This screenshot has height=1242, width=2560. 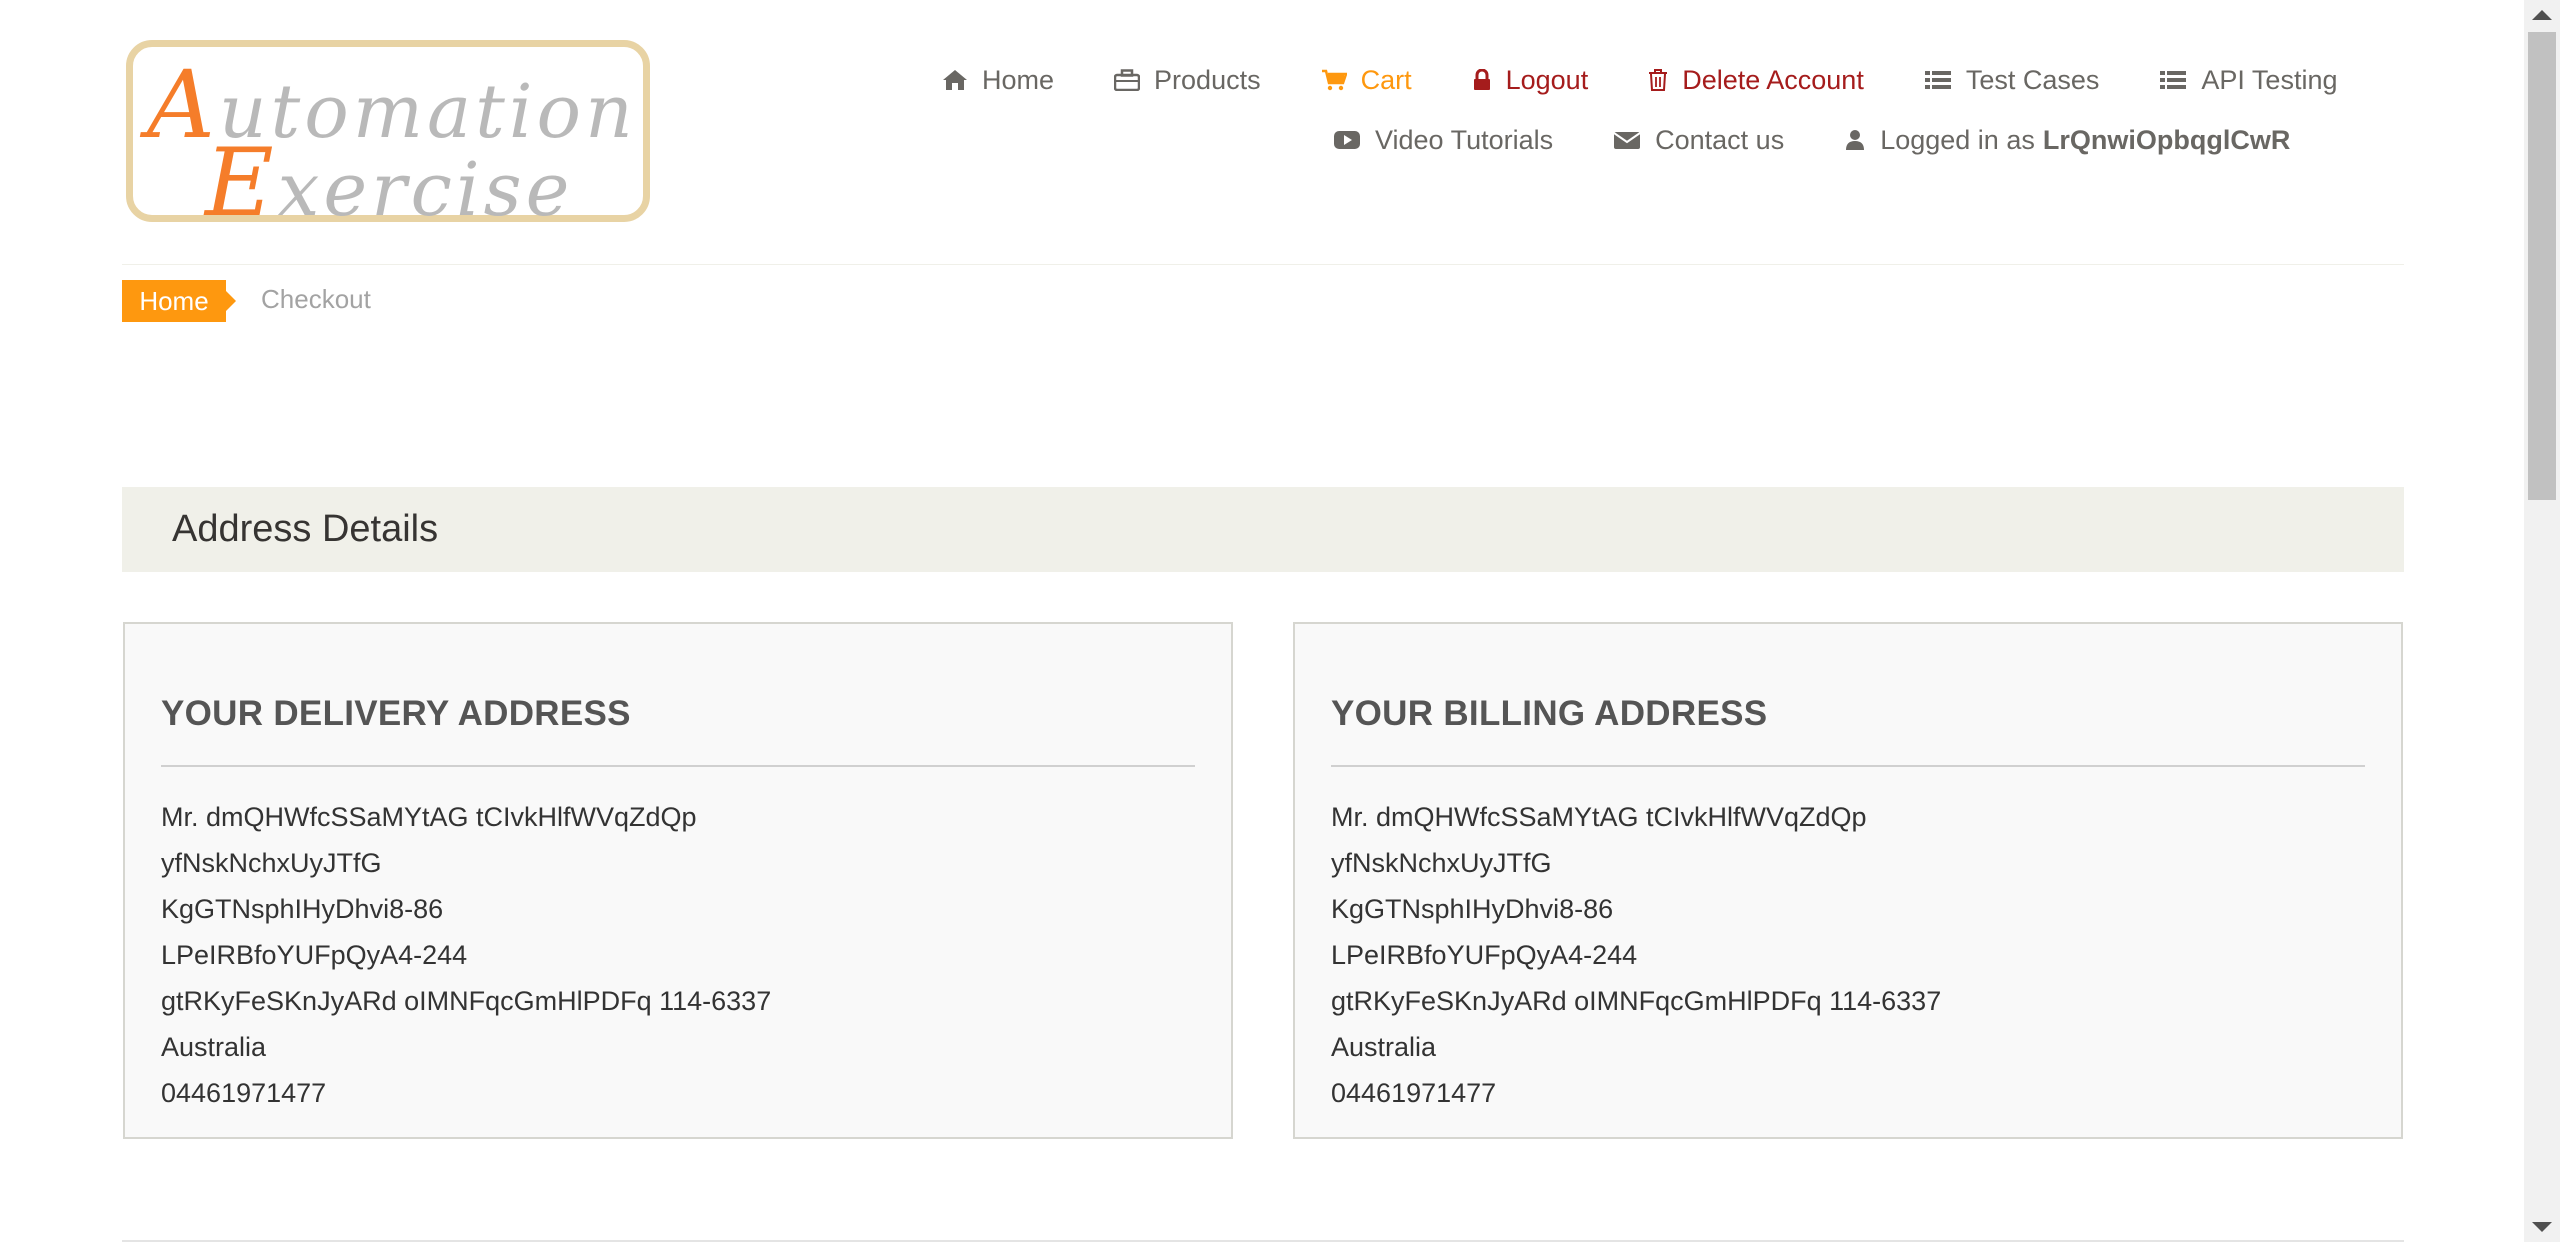 What do you see at coordinates (1549, 713) in the screenshot?
I see `billing-address-title: YOUR BILLING ADDRESS` at bounding box center [1549, 713].